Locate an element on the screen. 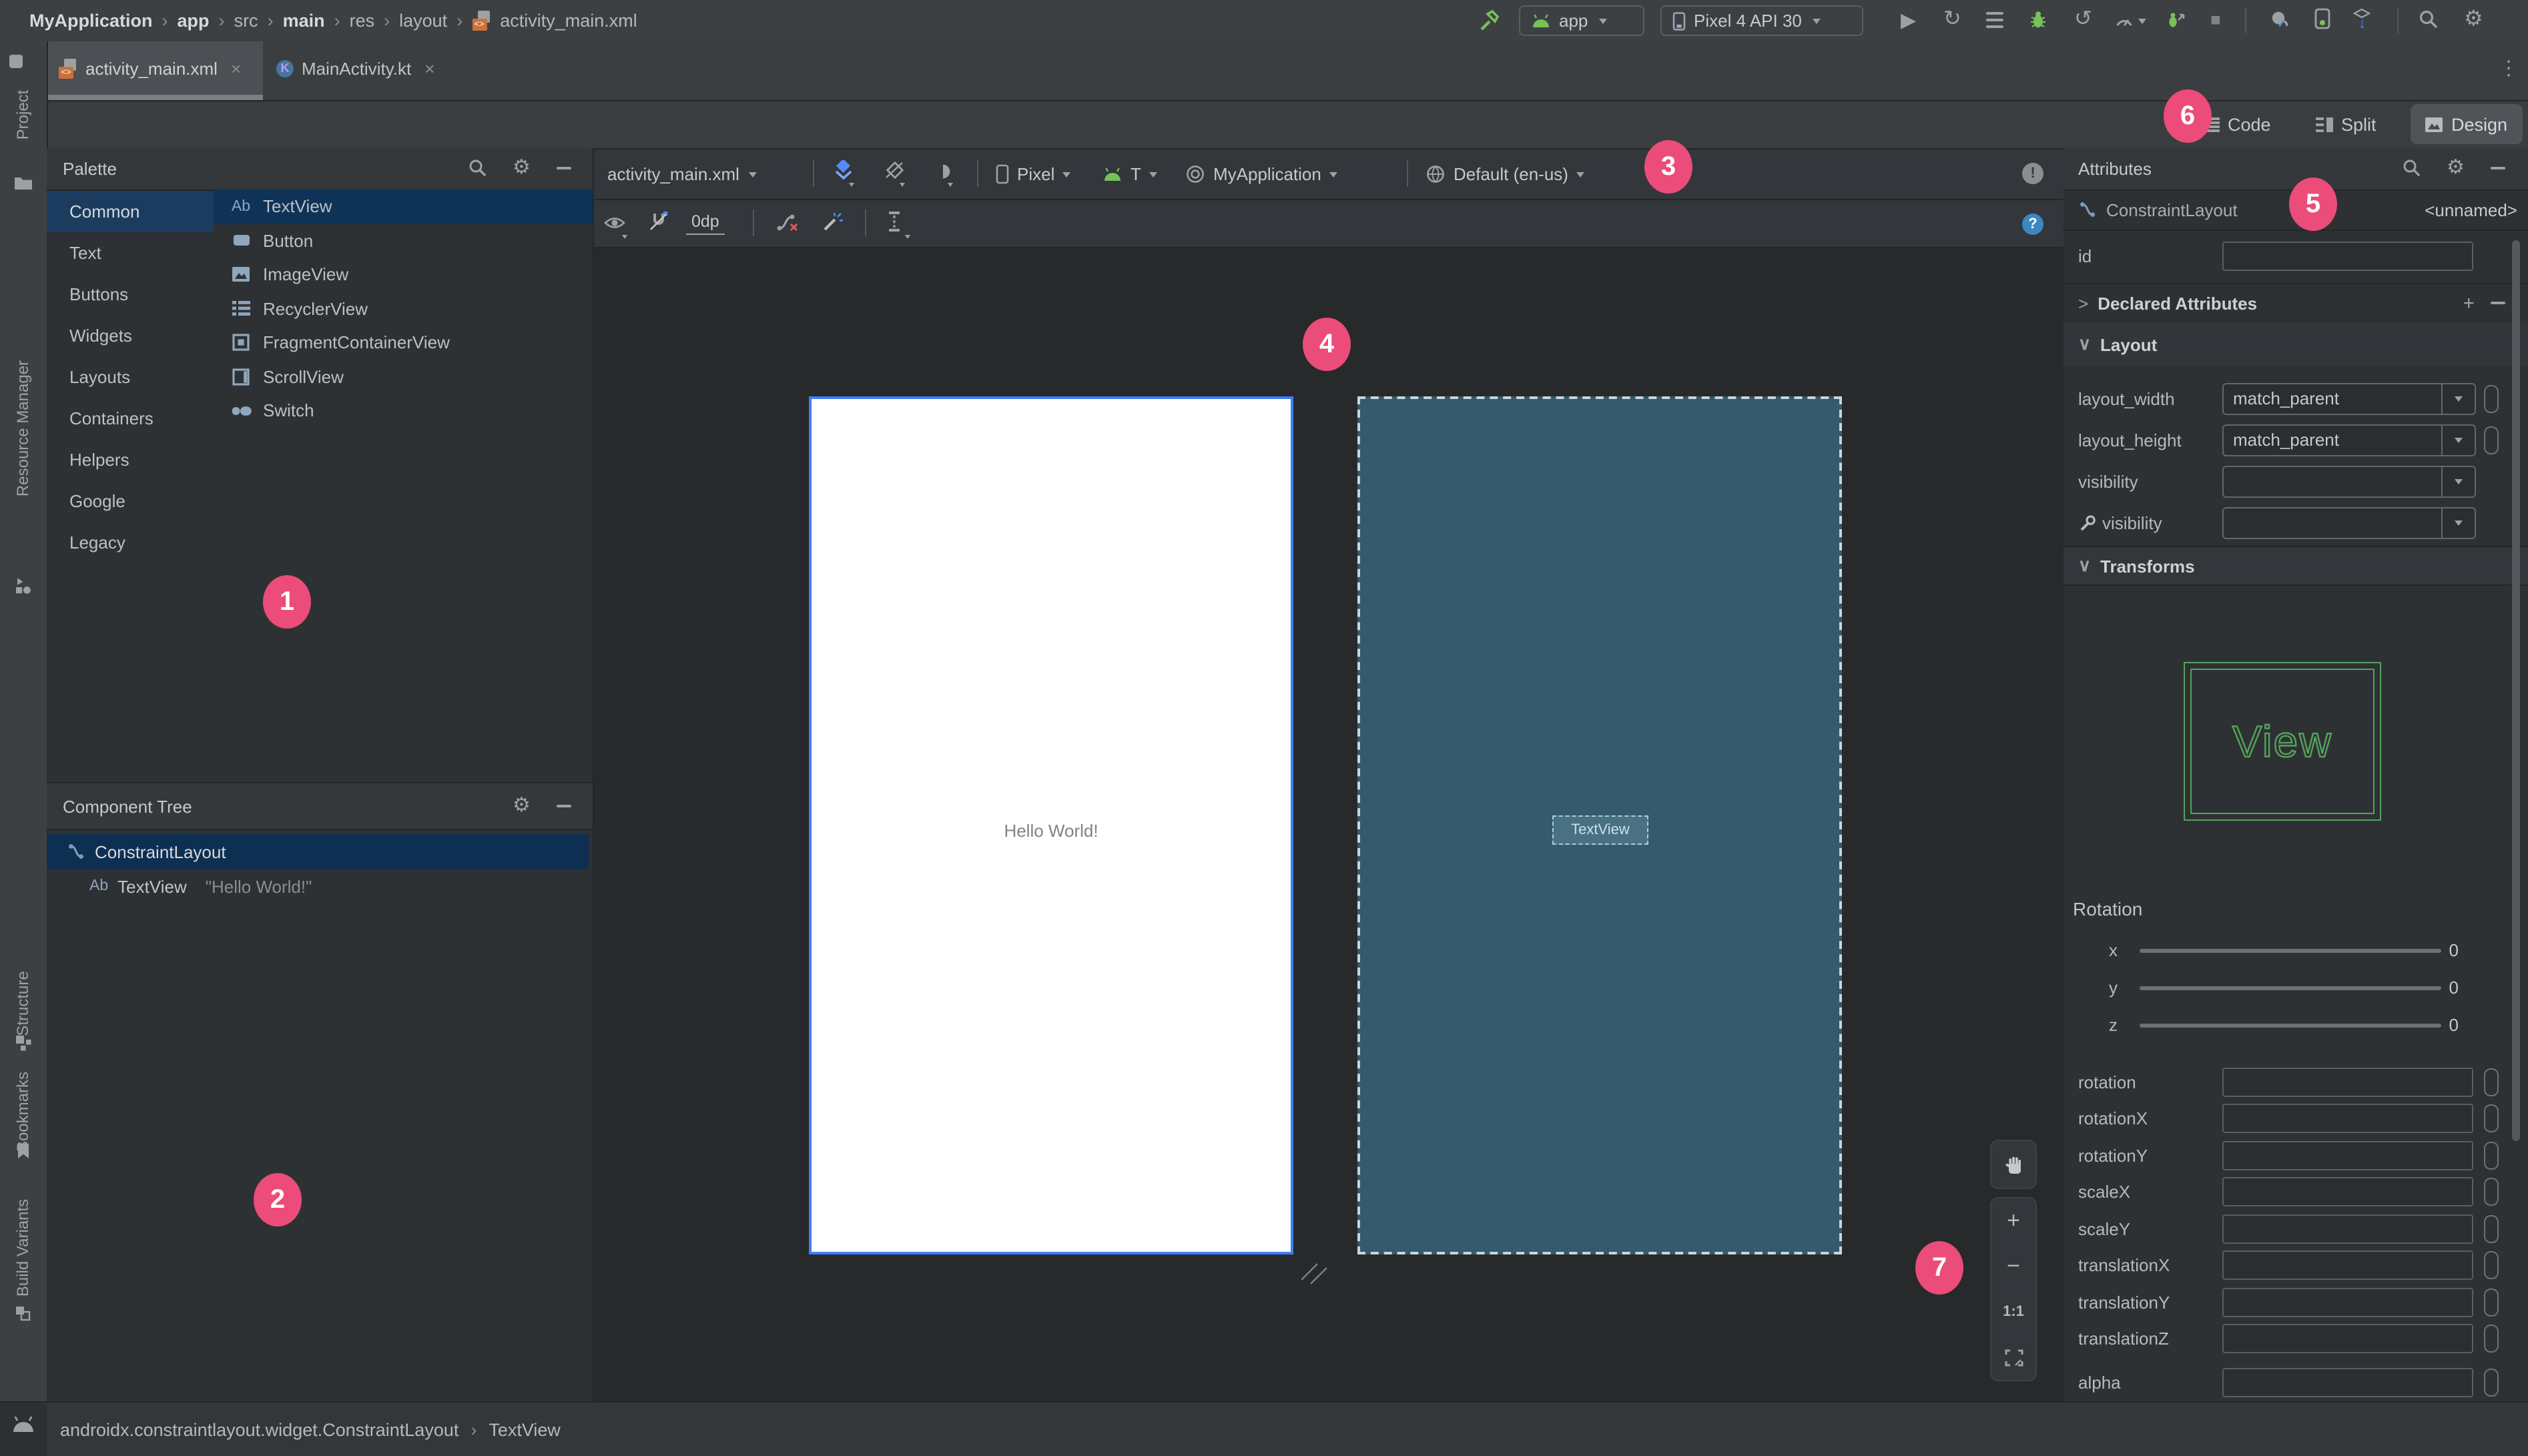 Image resolution: width=2528 pixels, height=1456 pixels. layout-height-dropdown: match_parent is located at coordinates (2349, 440).